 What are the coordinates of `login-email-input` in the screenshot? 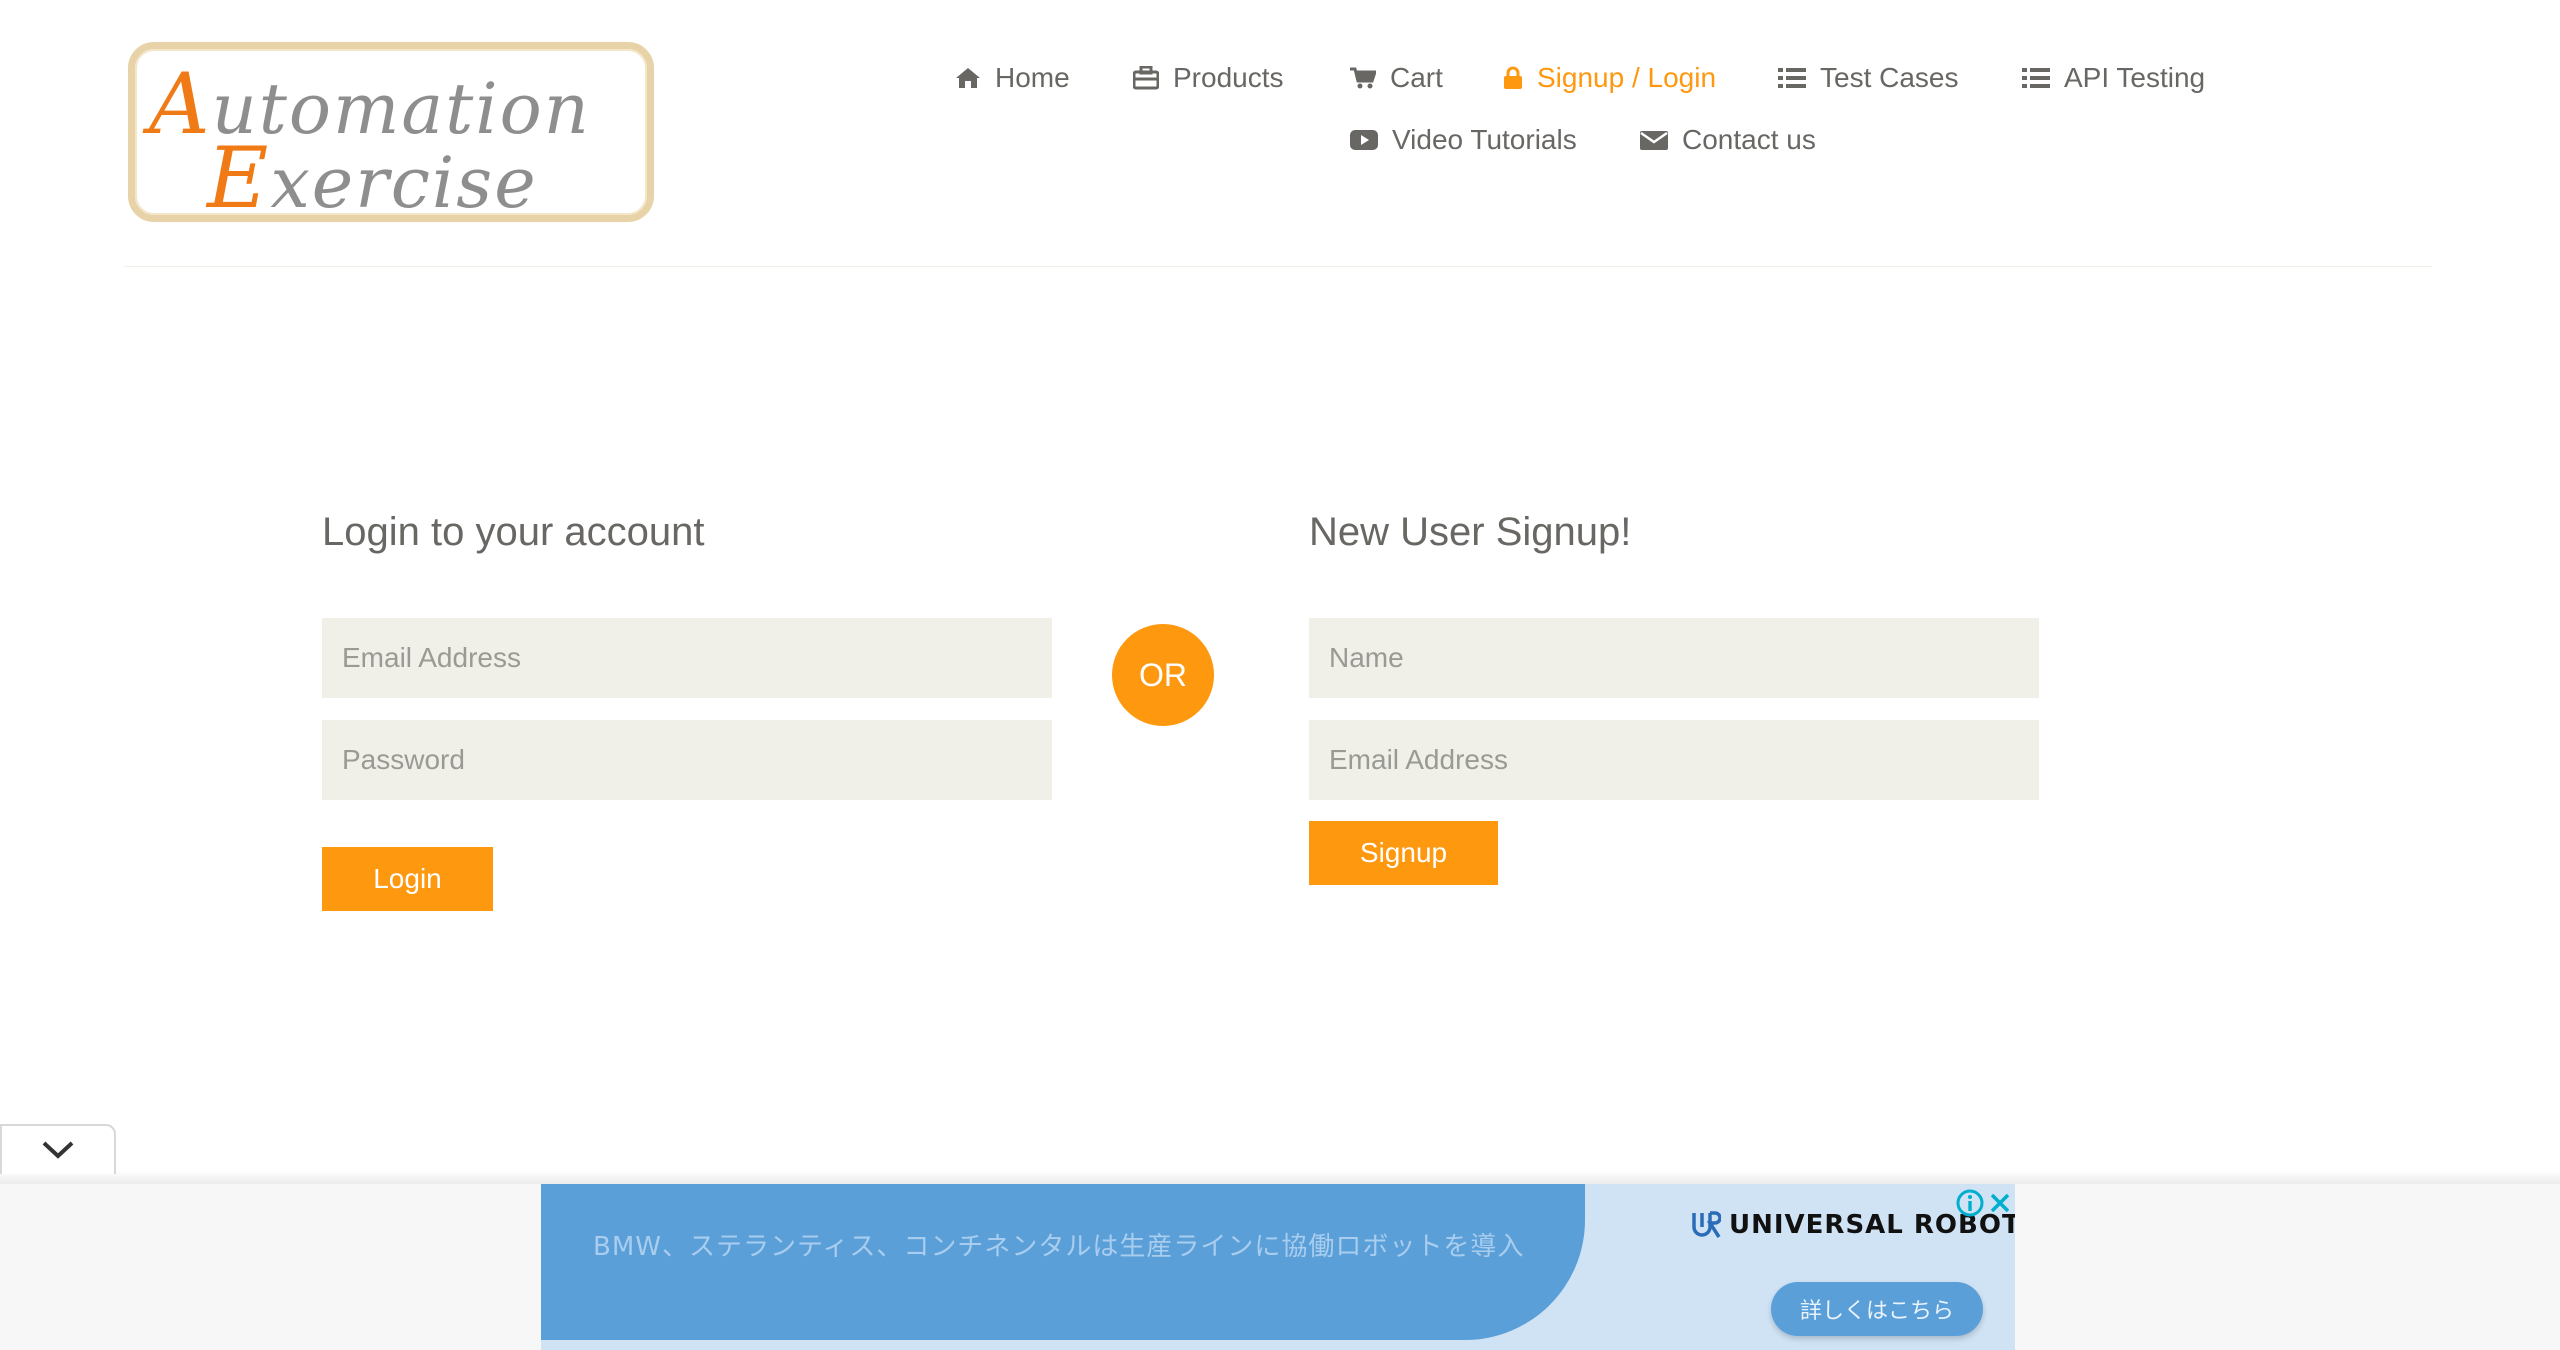 It's located at (687, 658).